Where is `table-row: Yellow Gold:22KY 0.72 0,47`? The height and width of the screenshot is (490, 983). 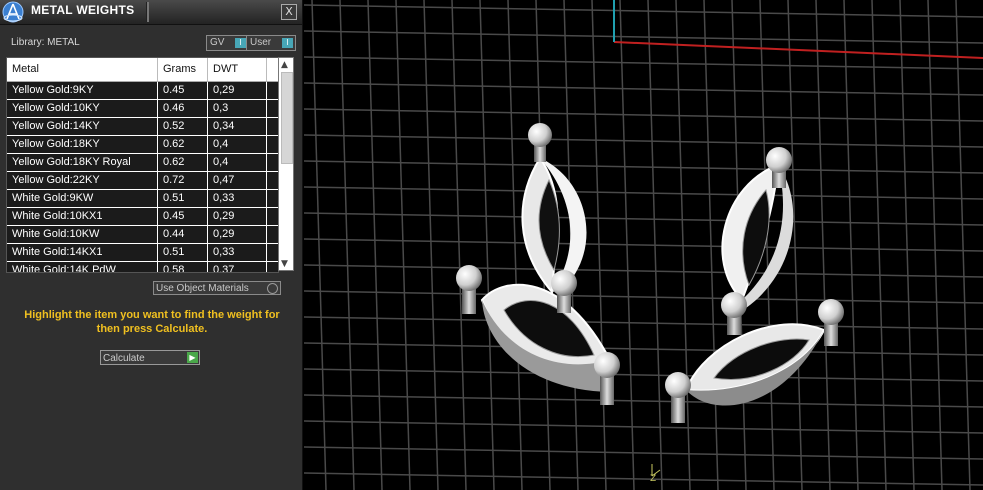 table-row: Yellow Gold:22KY 0.72 0,47 is located at coordinates (142, 181).